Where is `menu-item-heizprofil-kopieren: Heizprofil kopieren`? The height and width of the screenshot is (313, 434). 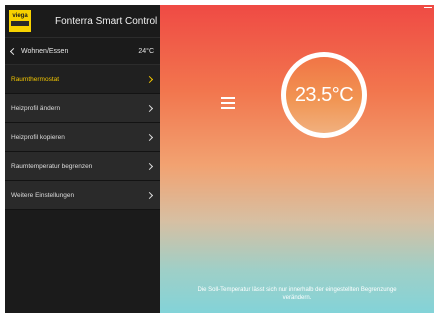
menu-item-heizprofil-kopieren: Heizprofil kopieren is located at coordinates (82, 137).